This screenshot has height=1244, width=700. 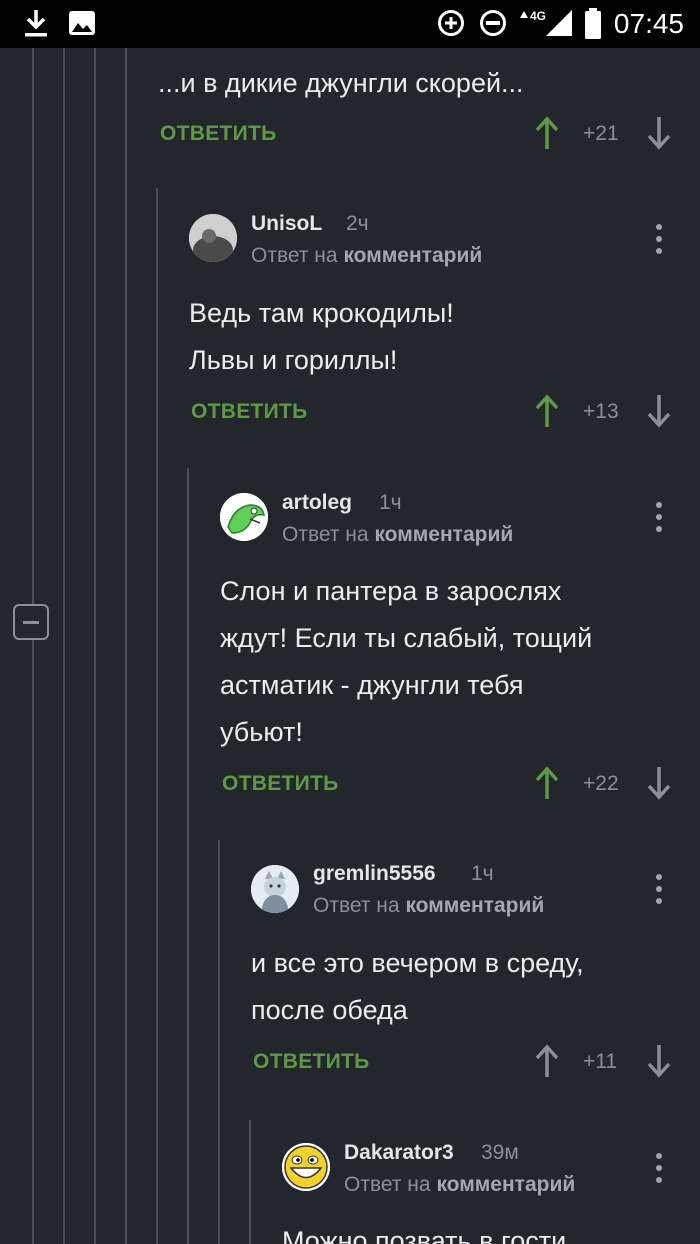 What do you see at coordinates (31, 622) in the screenshot?
I see `collapse-thread-button` at bounding box center [31, 622].